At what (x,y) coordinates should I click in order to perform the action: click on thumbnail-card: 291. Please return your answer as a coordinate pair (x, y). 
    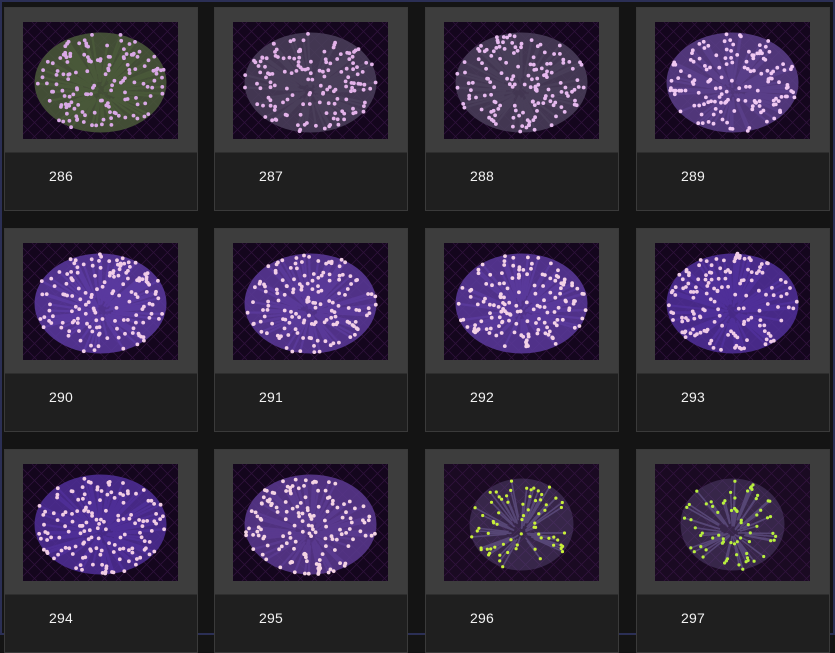
    Looking at the image, I should click on (311, 330).